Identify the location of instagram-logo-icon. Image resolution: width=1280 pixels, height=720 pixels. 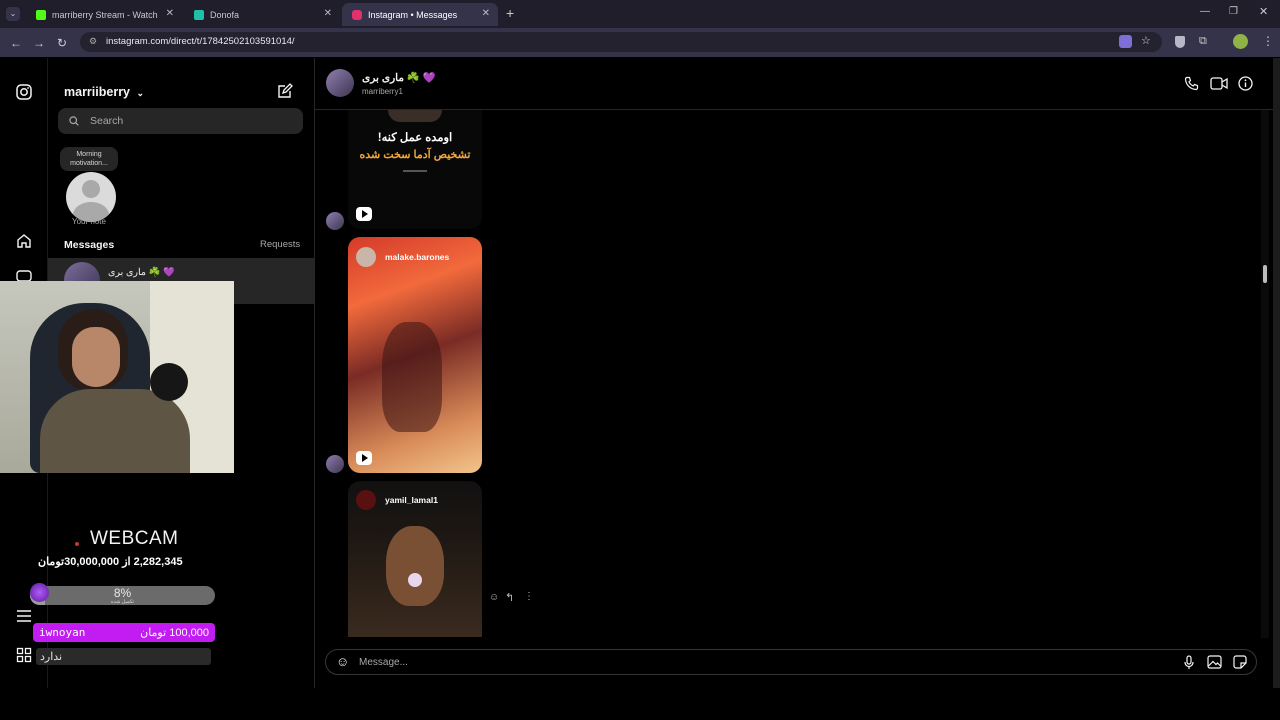
(24, 92).